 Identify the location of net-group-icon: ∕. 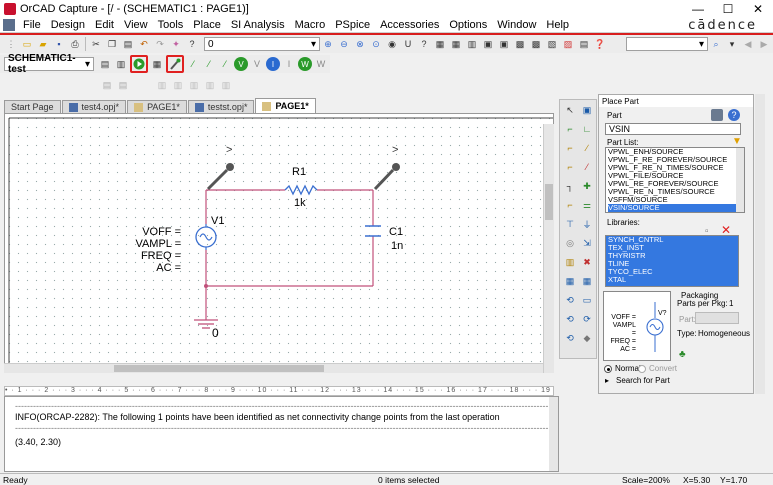
(587, 148).